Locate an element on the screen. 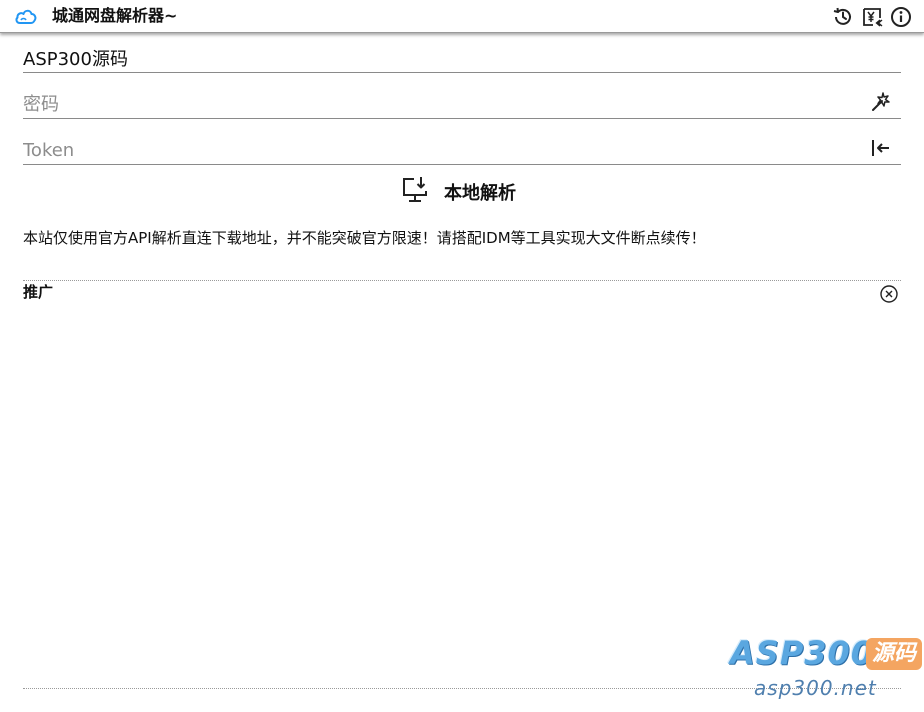  token-field-container is located at coordinates (462, 148).